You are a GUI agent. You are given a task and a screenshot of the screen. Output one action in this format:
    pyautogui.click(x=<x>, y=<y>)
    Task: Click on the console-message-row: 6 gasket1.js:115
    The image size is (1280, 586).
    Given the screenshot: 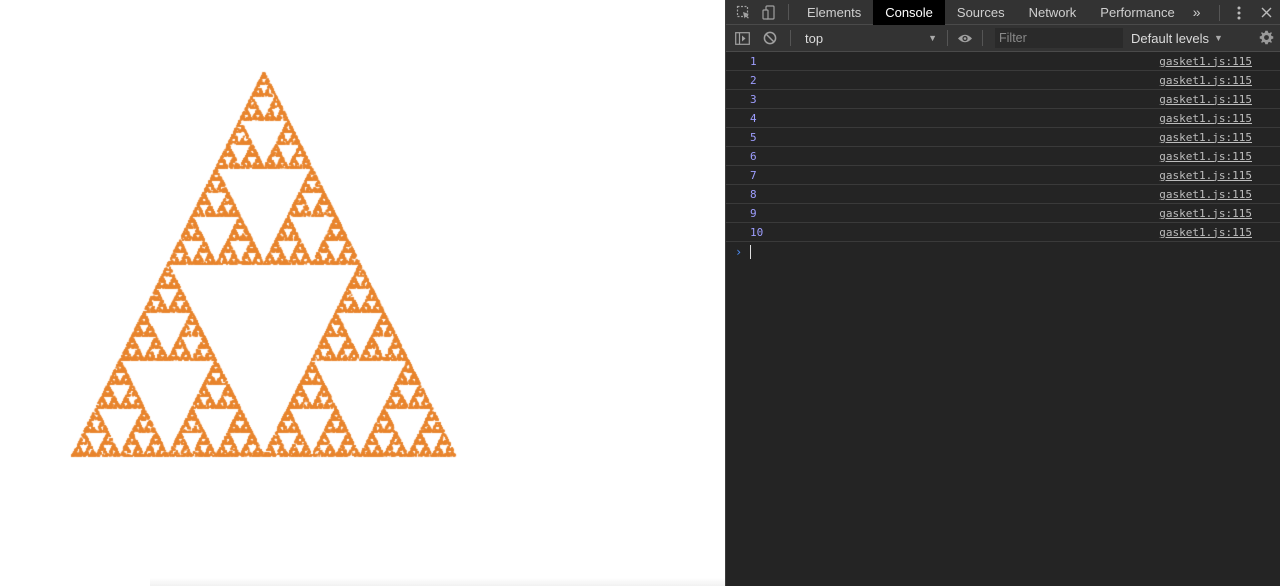 What is the action you would take?
    pyautogui.click(x=1003, y=156)
    